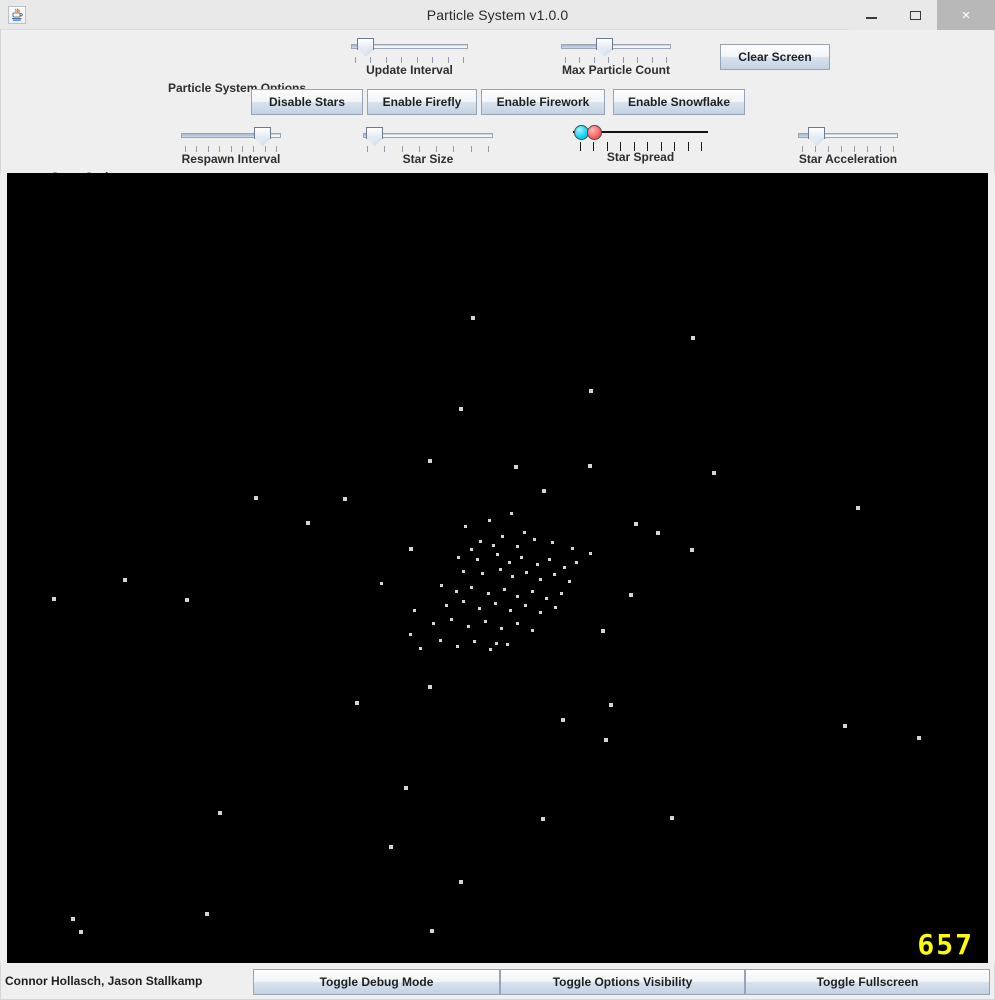 The width and height of the screenshot is (995, 1000). I want to click on minimize-icon, so click(871, 17).